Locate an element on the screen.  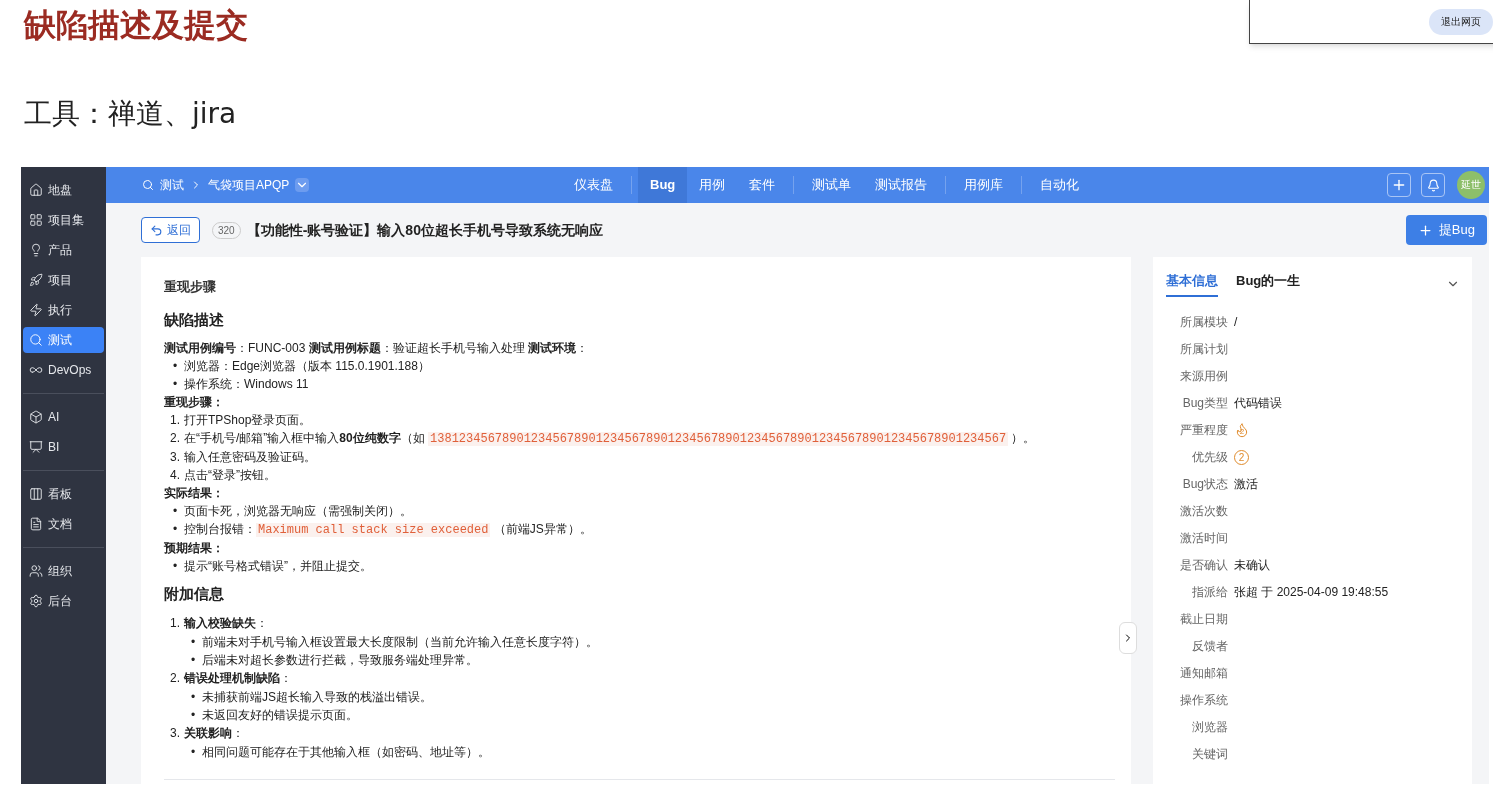
sidebar-item: 执行 is located at coordinates (63, 310).